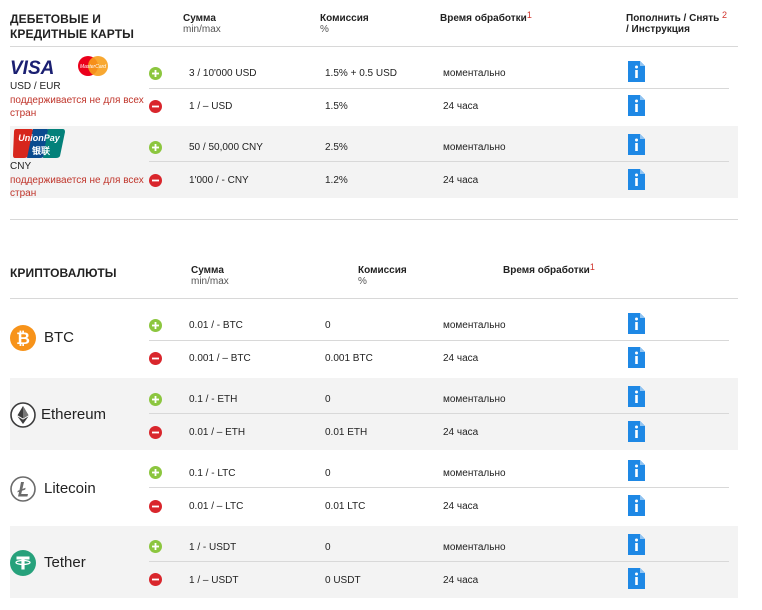 This screenshot has width=762, height=610. What do you see at coordinates (592, 267) in the screenshot?
I see `crypto-time-footnote: 1` at bounding box center [592, 267].